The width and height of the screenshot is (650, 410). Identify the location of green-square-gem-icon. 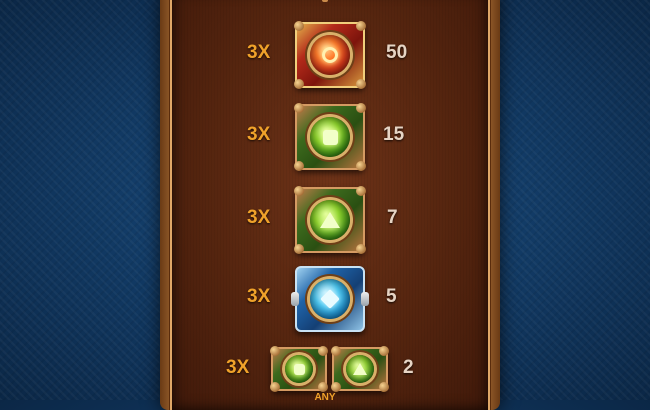
(330, 137).